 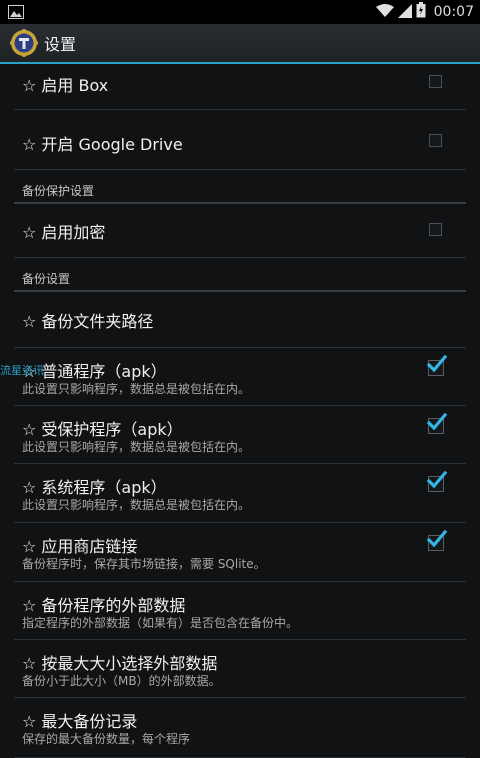 I want to click on page-title: 设置, so click(x=60, y=44).